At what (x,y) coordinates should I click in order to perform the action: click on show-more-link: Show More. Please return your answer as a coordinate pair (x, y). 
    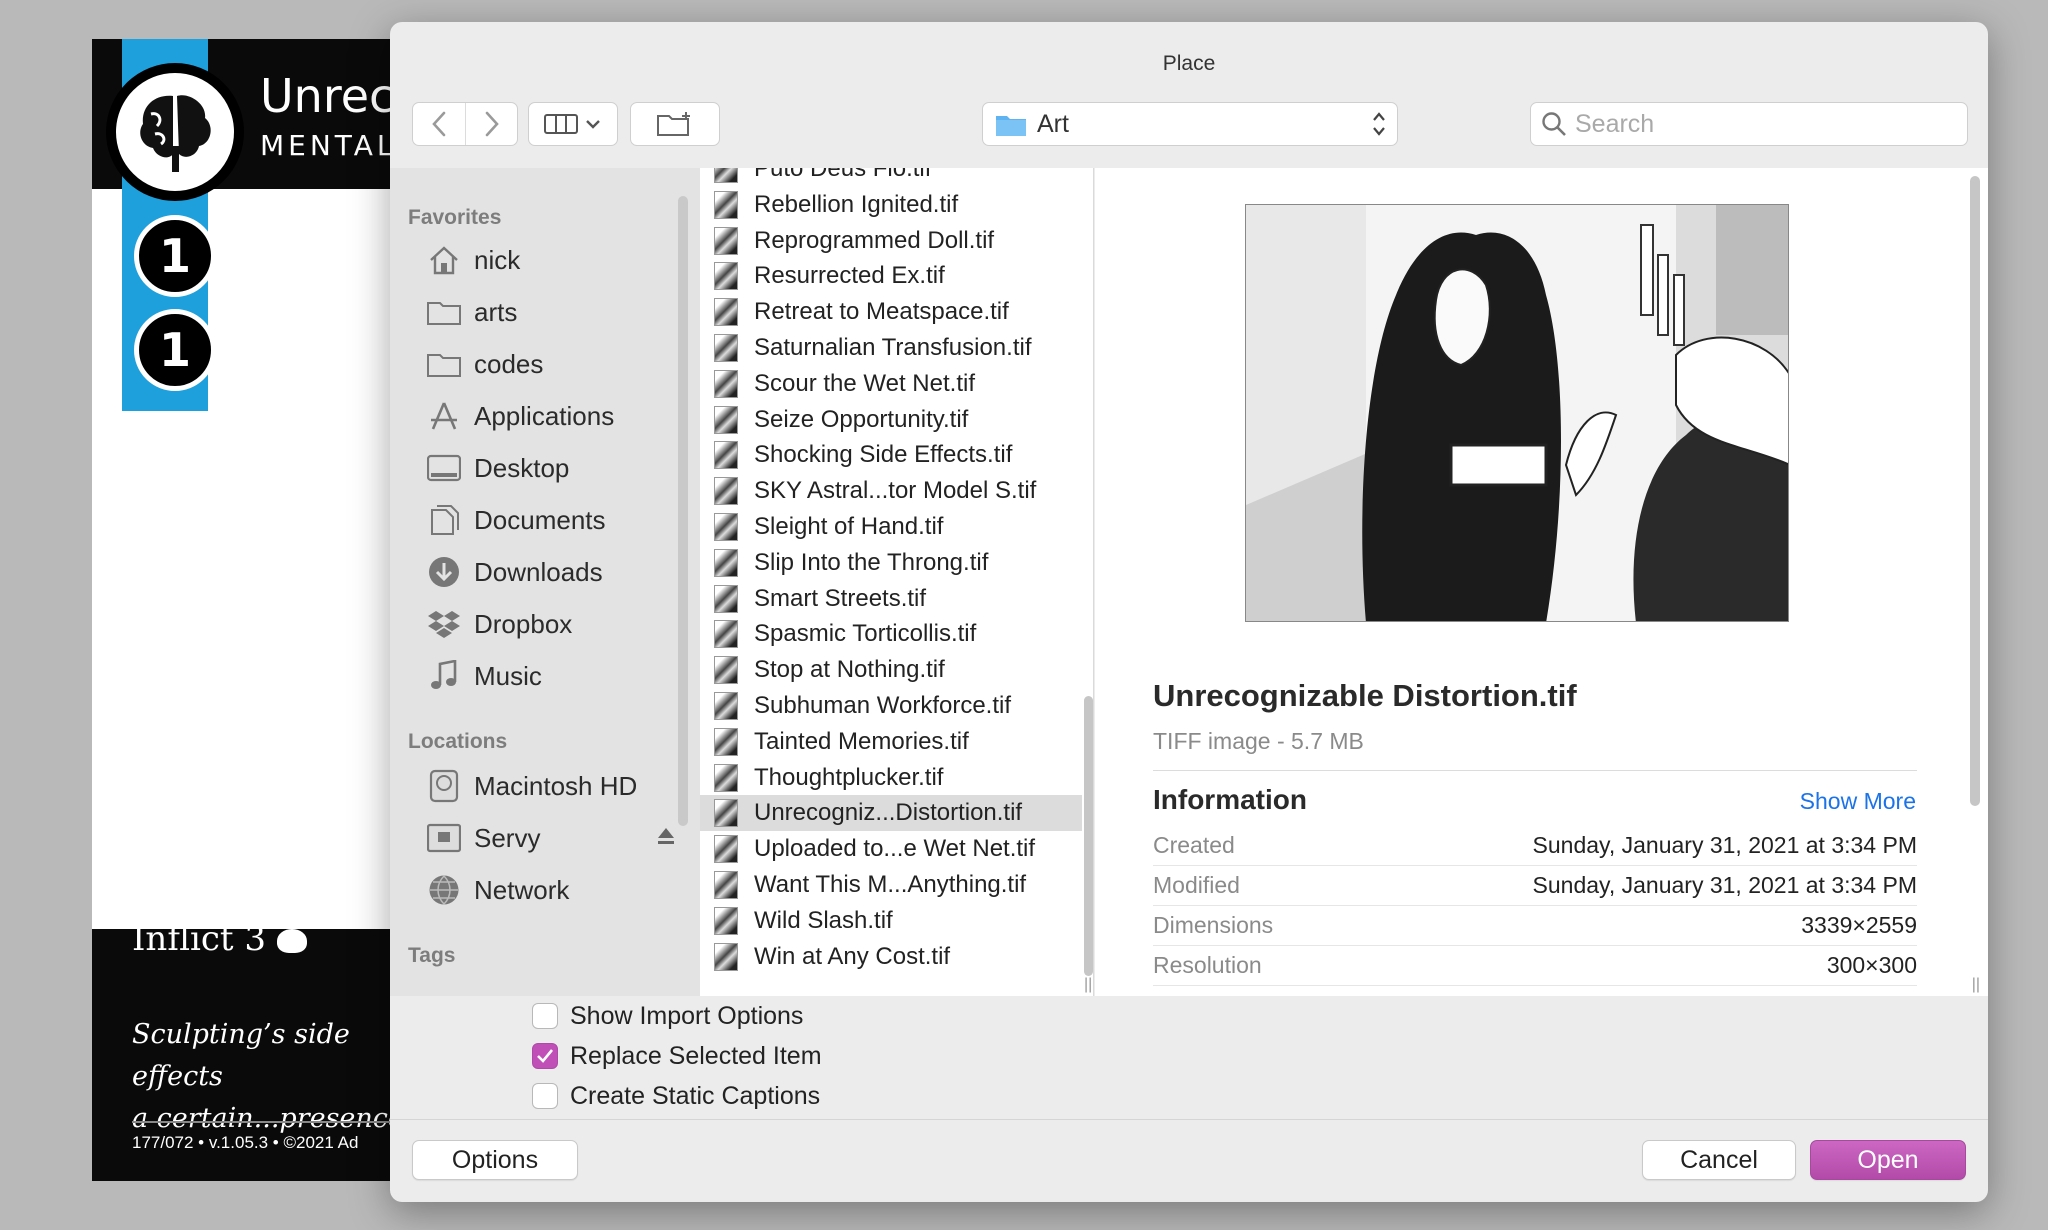
    Looking at the image, I should click on (1858, 801).